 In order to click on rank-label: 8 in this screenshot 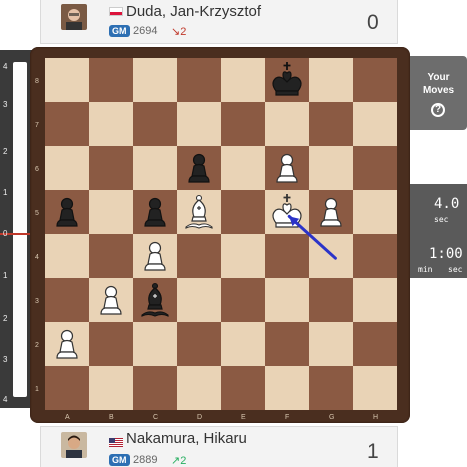, I will do `click(37, 81)`.